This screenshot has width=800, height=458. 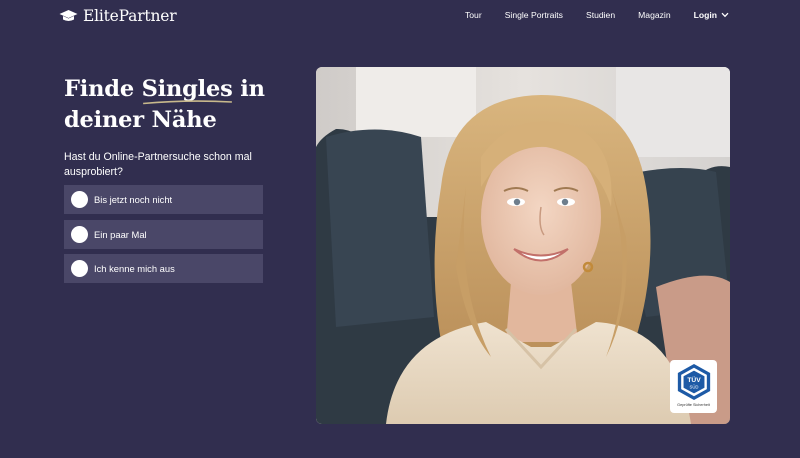 I want to click on login-button: Login, so click(x=711, y=15).